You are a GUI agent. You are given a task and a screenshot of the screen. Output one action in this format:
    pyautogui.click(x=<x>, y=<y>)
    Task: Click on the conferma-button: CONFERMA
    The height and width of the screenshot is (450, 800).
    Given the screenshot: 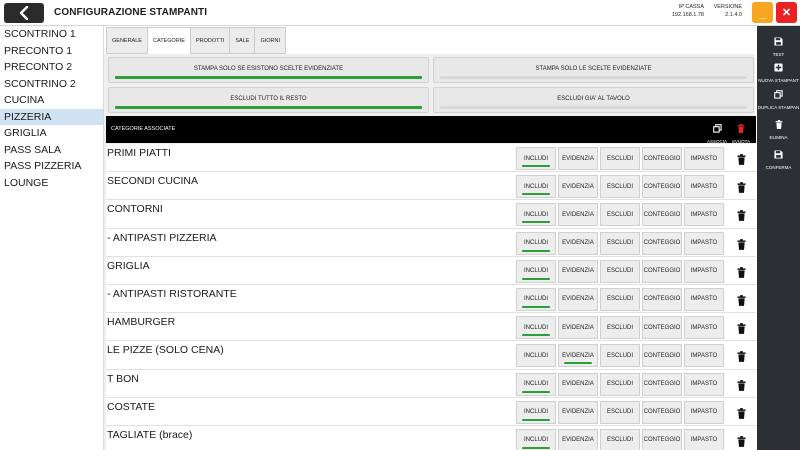 What is the action you would take?
    pyautogui.click(x=778, y=158)
    